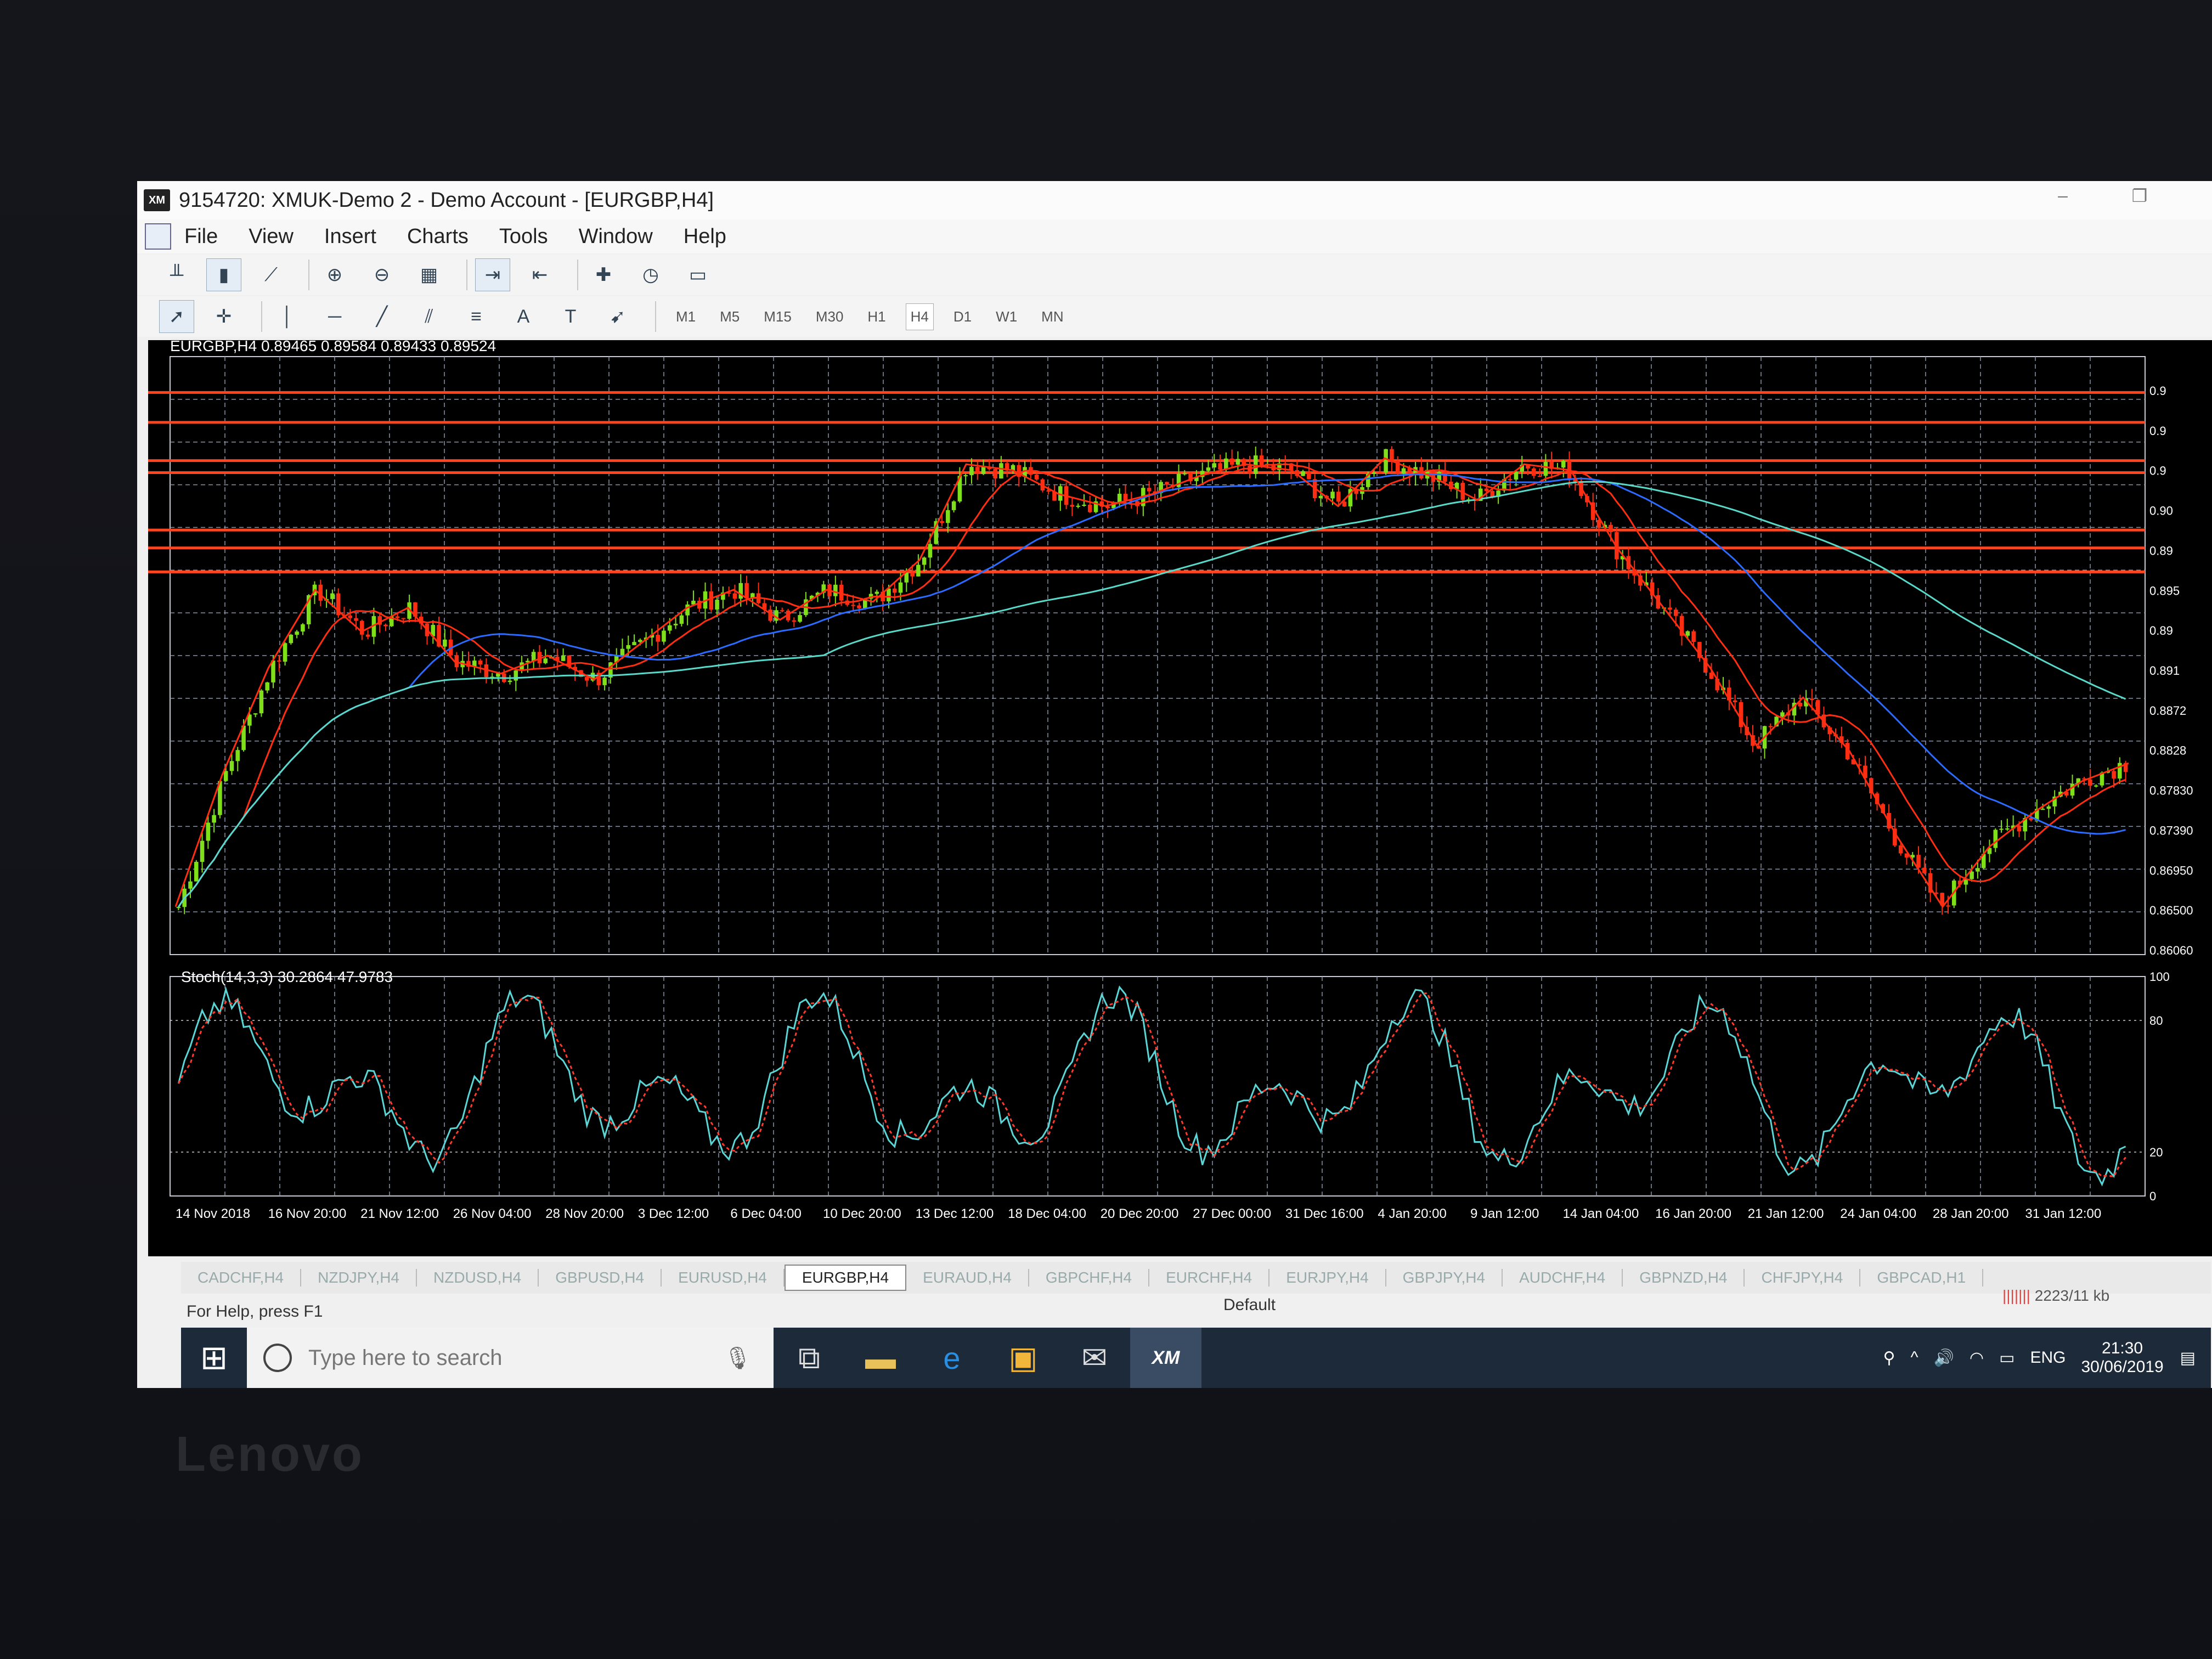 The image size is (2212, 1659). I want to click on menu-tools: Tools, so click(523, 237).